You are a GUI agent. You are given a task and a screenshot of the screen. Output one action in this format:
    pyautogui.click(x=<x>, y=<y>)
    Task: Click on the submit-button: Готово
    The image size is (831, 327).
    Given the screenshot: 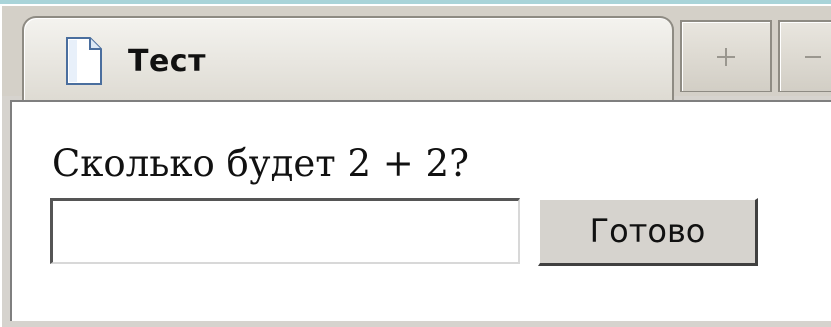 What is the action you would take?
    pyautogui.click(x=648, y=232)
    